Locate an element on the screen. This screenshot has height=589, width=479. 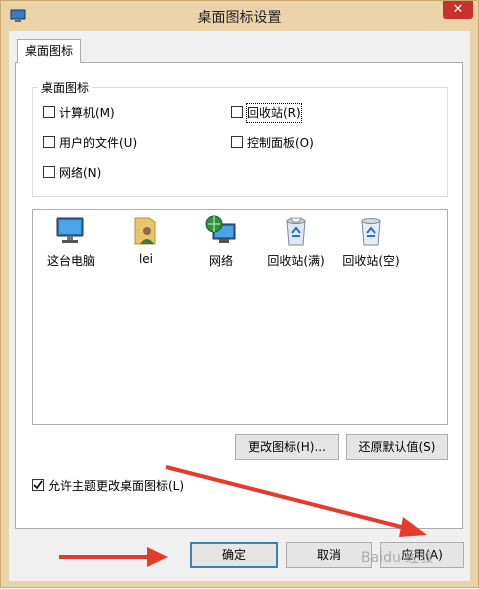
computer-icon is located at coordinates (70, 230).